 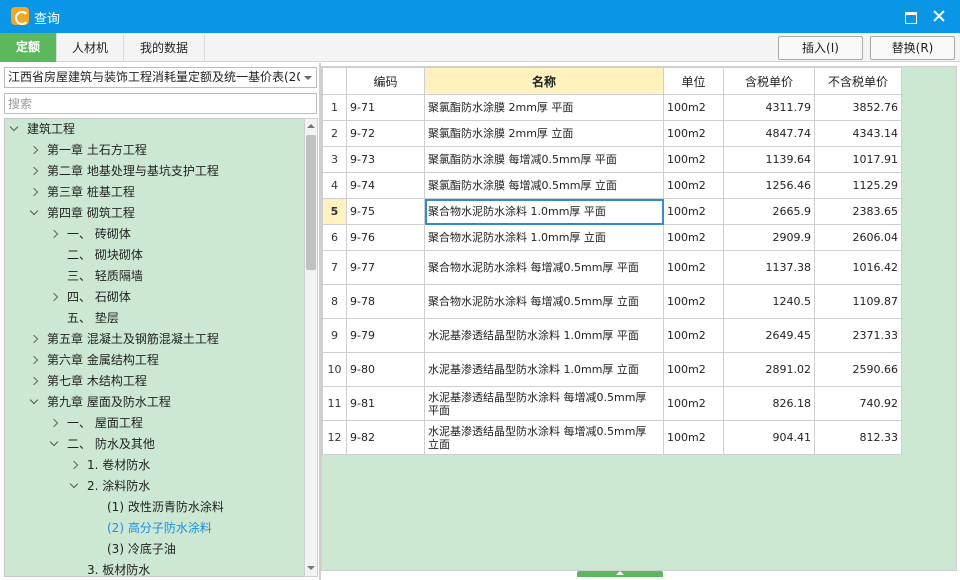 I want to click on price-tax-cell: 4847.74, so click(x=769, y=133).